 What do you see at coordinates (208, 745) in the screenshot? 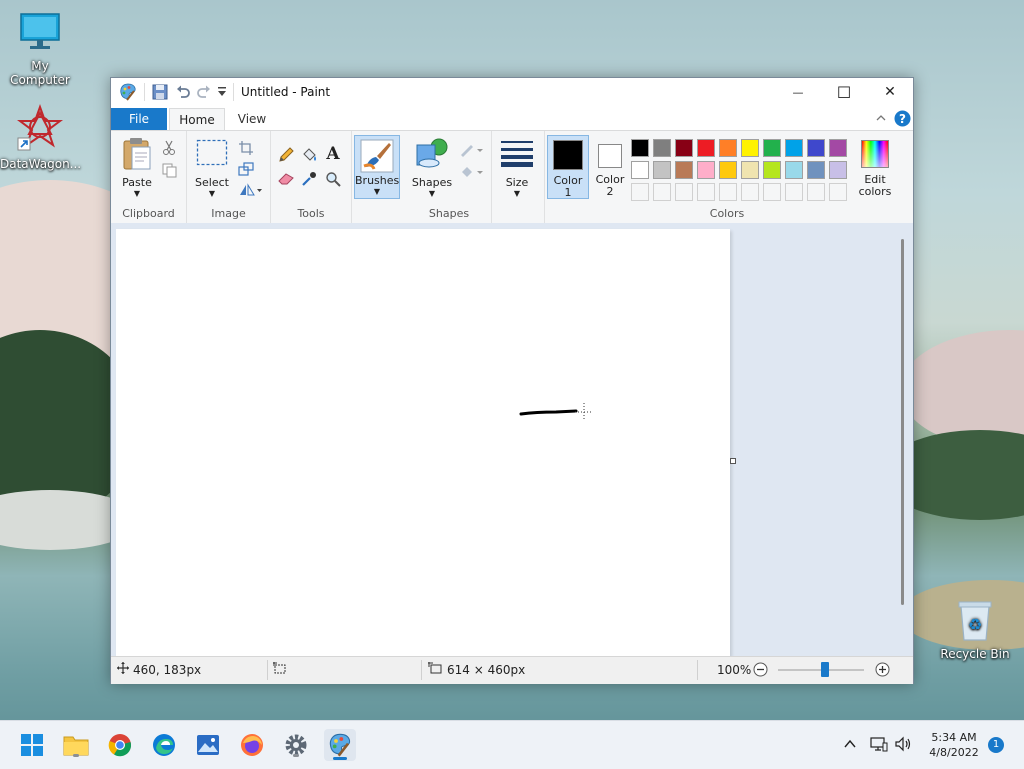
I see `photos-button` at bounding box center [208, 745].